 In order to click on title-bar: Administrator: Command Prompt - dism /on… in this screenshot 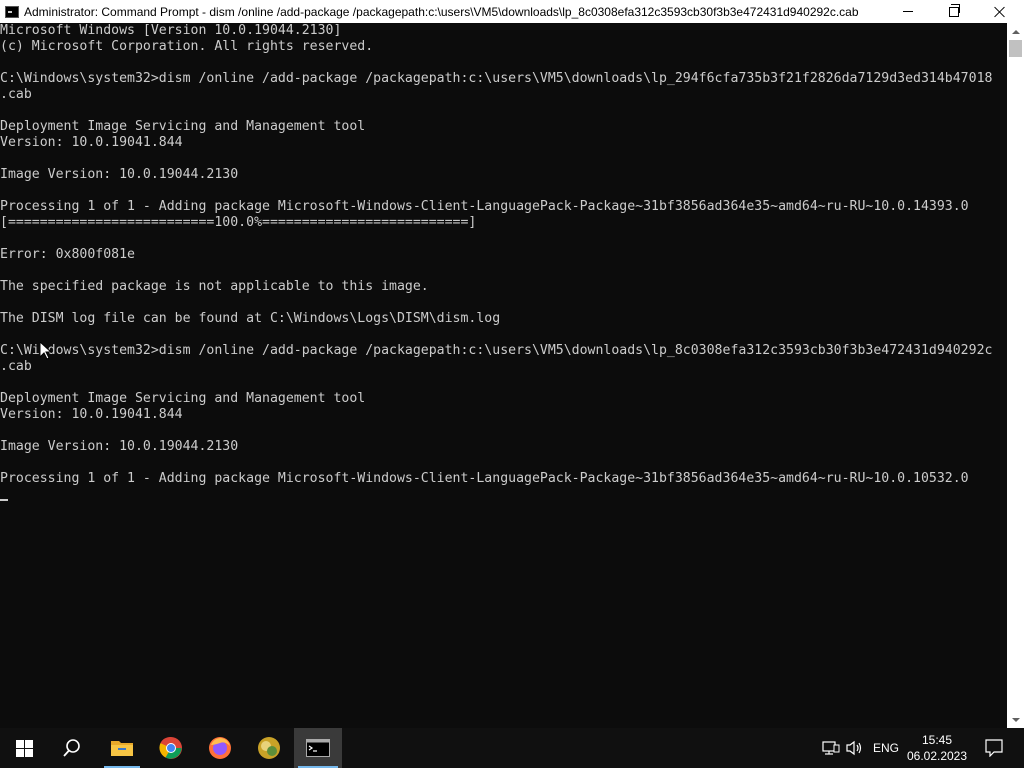, I will do `click(512, 11)`.